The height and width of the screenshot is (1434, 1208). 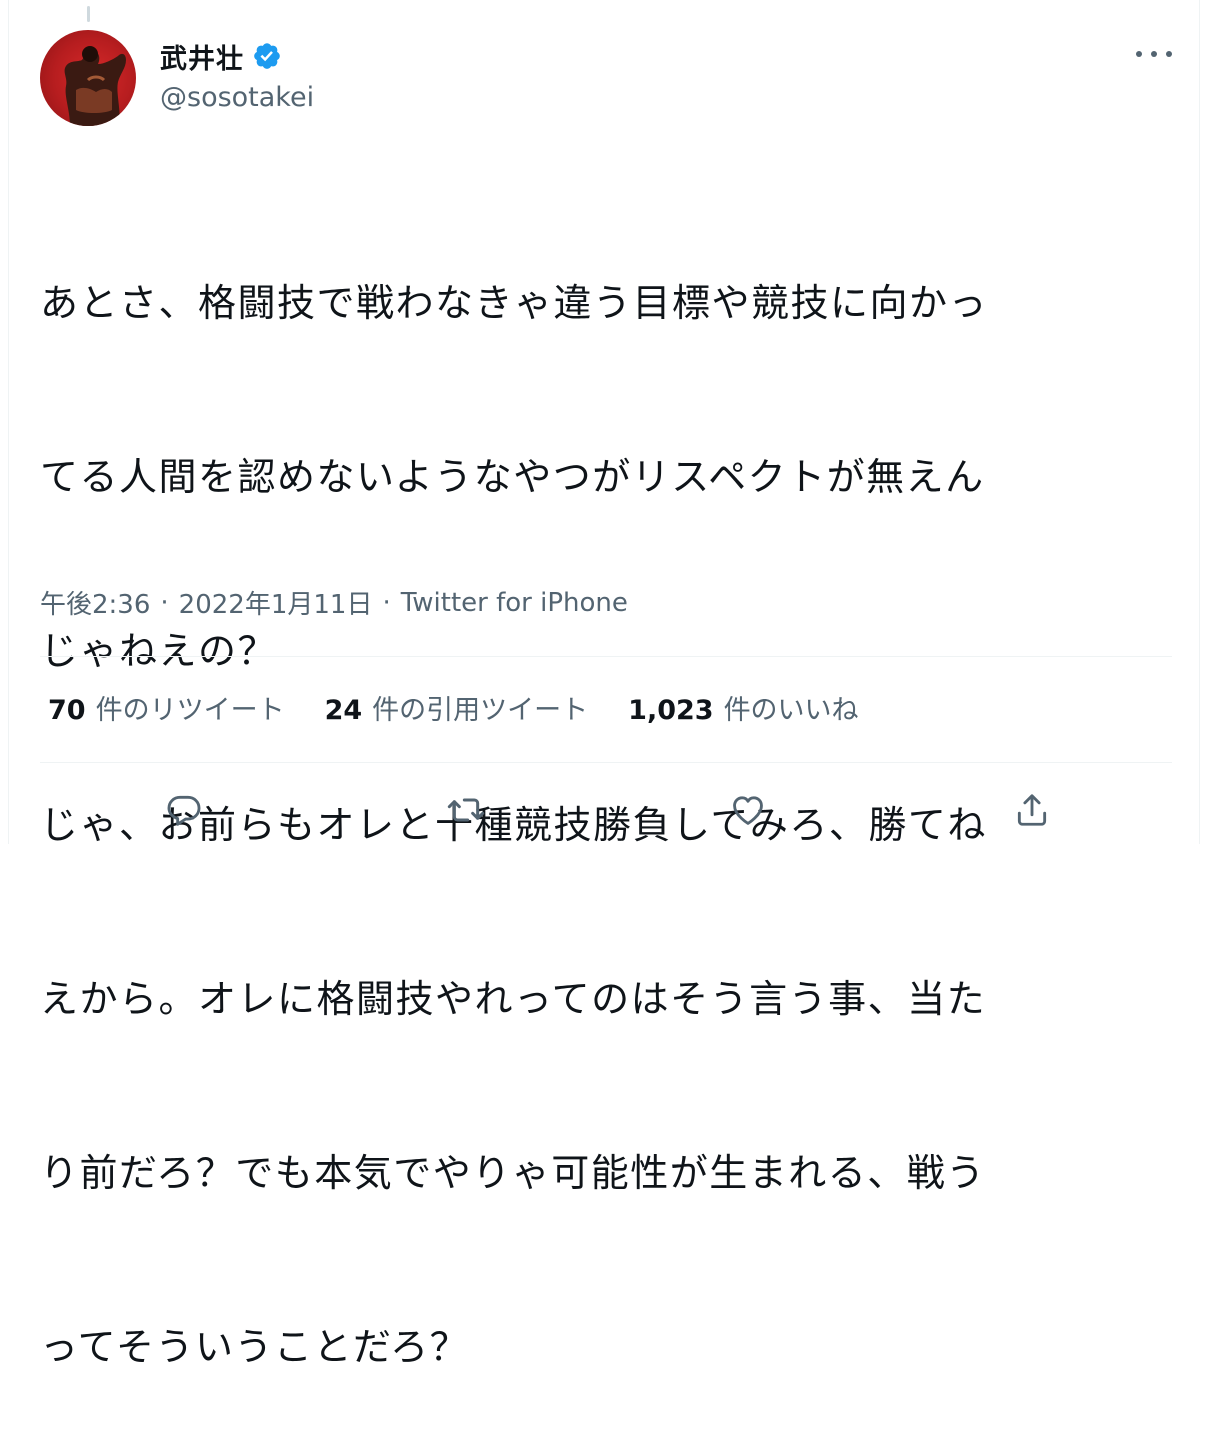 What do you see at coordinates (67, 710) in the screenshot?
I see `retweet-count: 70` at bounding box center [67, 710].